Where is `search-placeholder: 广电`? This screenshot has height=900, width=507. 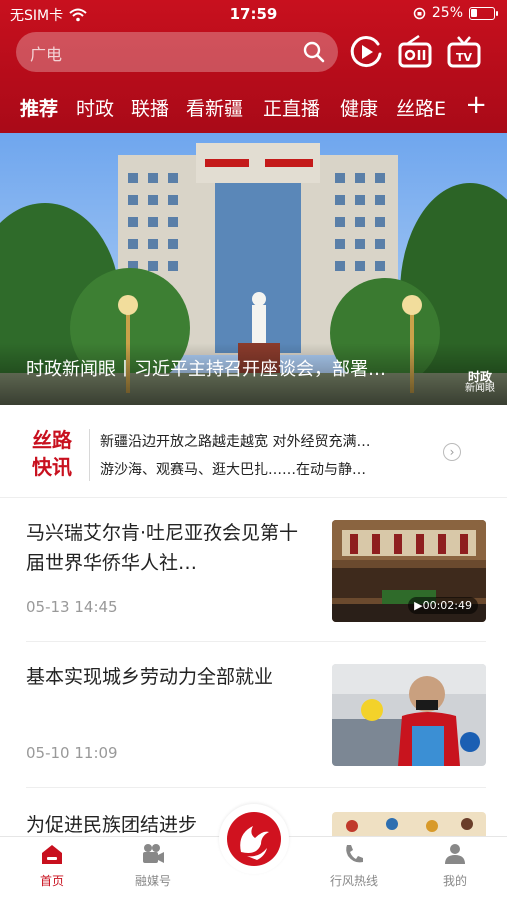
search-placeholder: 广电 is located at coordinates (46, 54).